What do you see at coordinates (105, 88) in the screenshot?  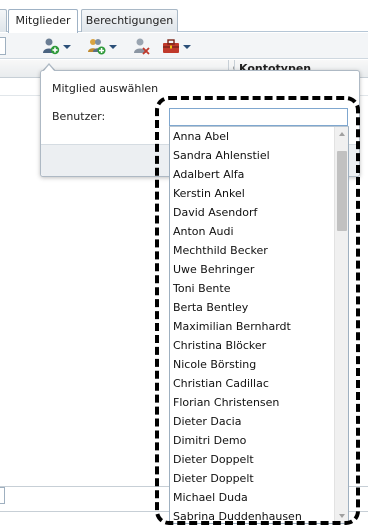 I see `popup-title: Mitglied auswählen` at bounding box center [105, 88].